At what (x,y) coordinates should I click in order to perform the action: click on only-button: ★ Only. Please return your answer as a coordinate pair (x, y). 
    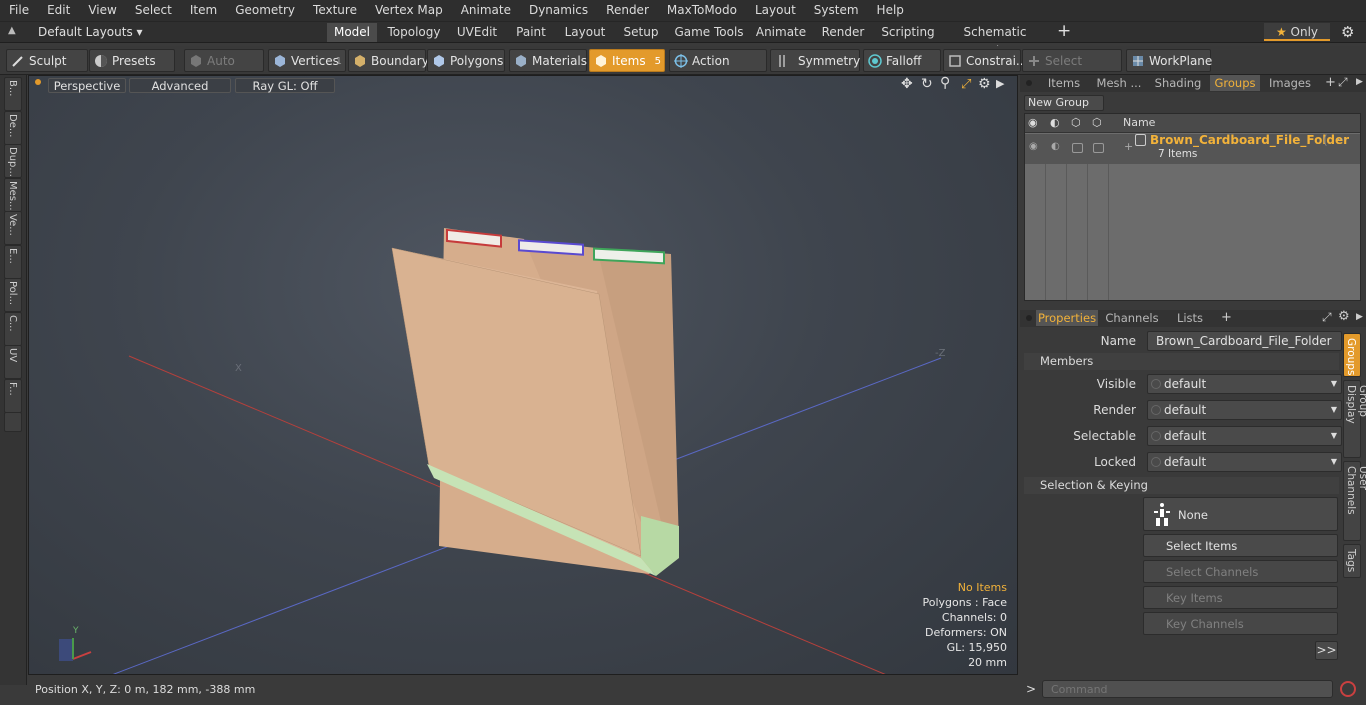
    Looking at the image, I should click on (1297, 32).